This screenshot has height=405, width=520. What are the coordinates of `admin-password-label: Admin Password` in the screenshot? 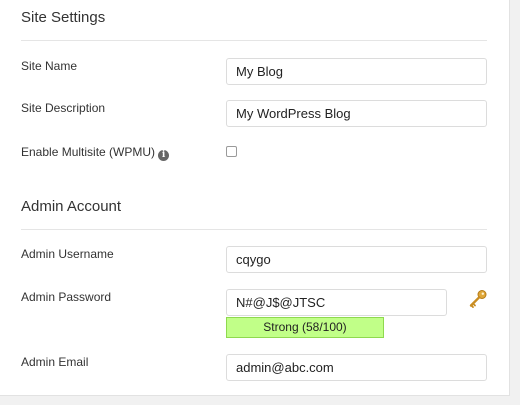 It's located at (66, 297).